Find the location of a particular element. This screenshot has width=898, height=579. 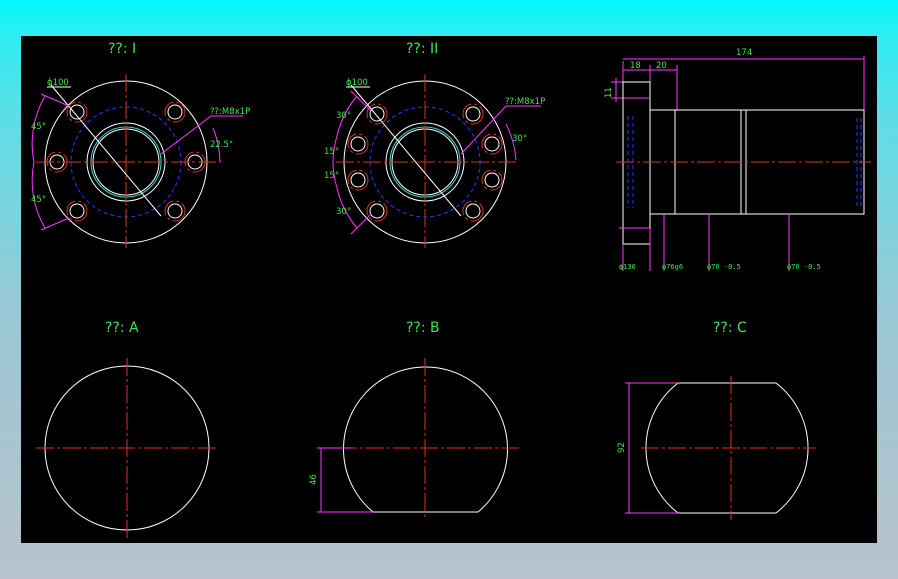

view-2-thread-label: ??:M8x1P is located at coordinates (525, 102).